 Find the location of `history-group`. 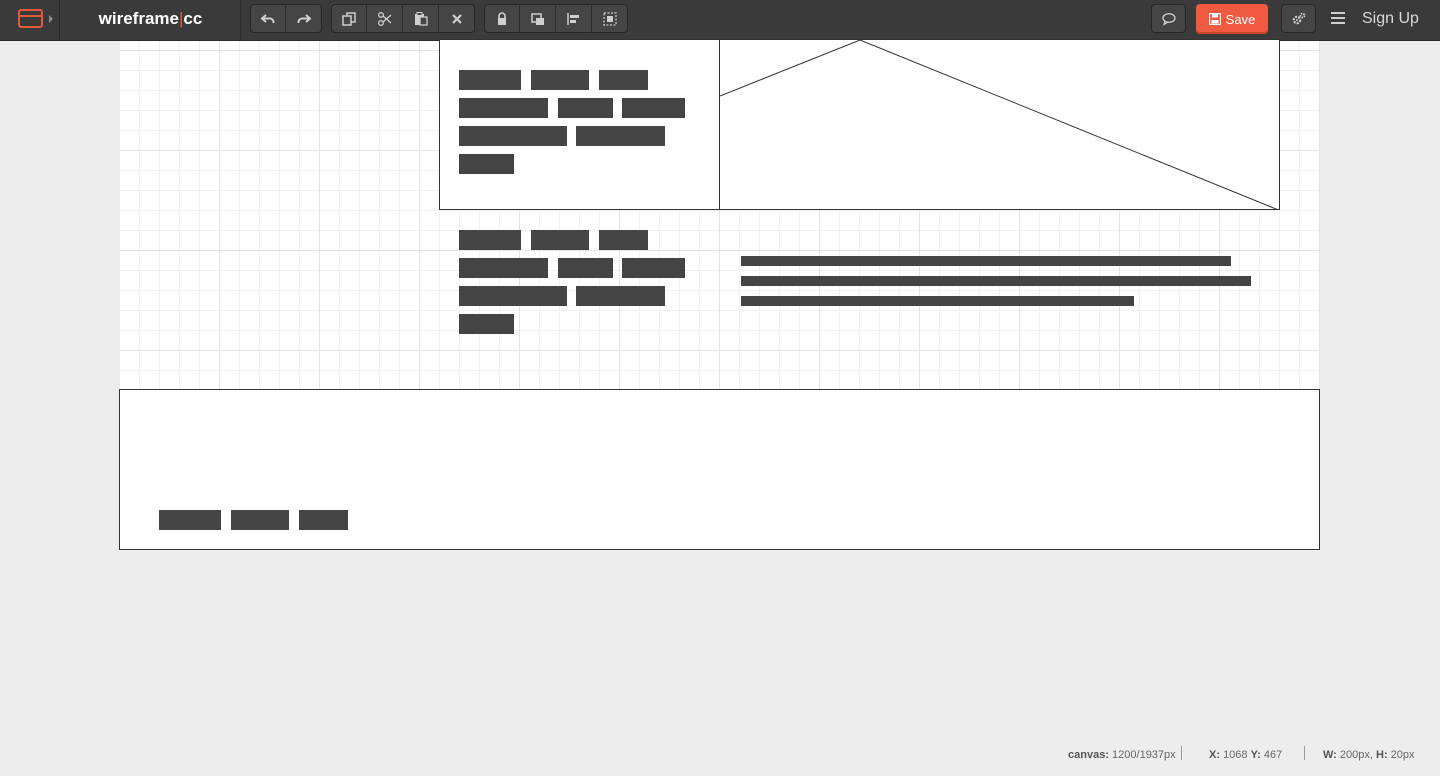

history-group is located at coordinates (286, 18).